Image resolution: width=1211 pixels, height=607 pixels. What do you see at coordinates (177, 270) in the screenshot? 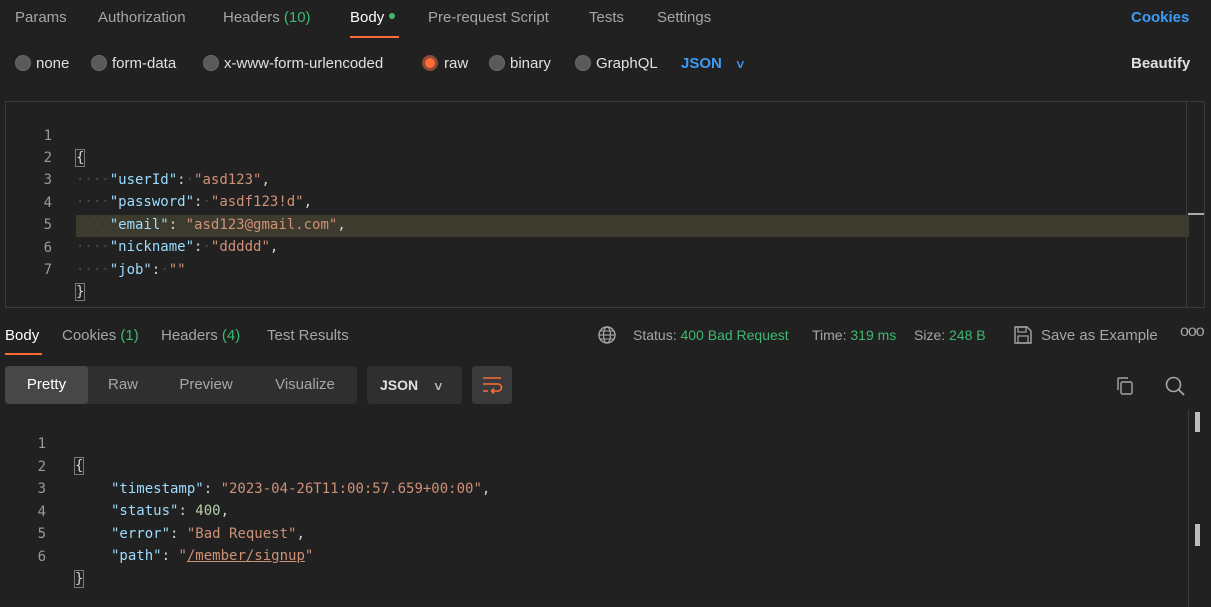
I see `json-value: ""` at bounding box center [177, 270].